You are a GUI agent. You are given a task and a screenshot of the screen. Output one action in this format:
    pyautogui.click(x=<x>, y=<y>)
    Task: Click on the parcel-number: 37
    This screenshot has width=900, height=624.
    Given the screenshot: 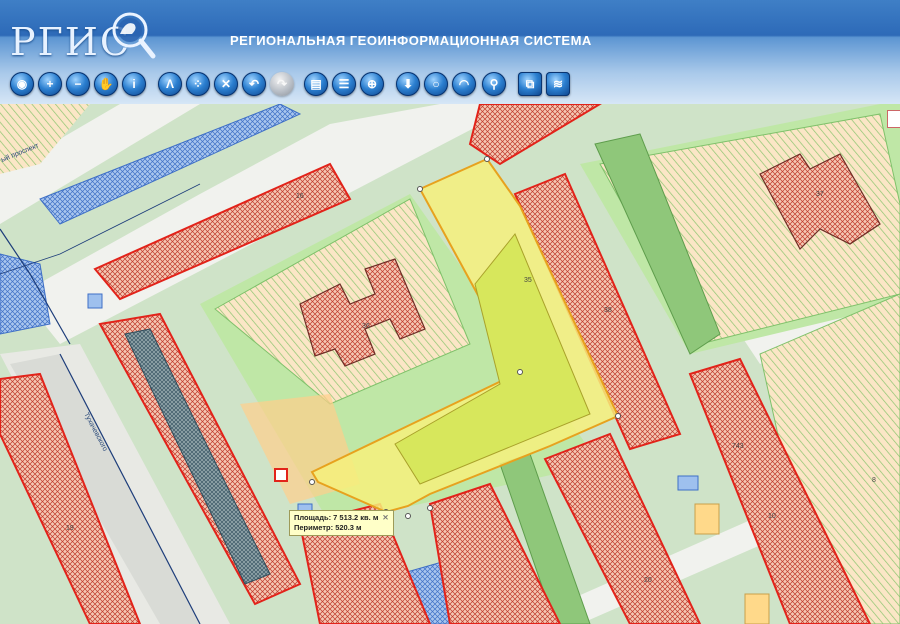 What is the action you would take?
    pyautogui.click(x=820, y=194)
    